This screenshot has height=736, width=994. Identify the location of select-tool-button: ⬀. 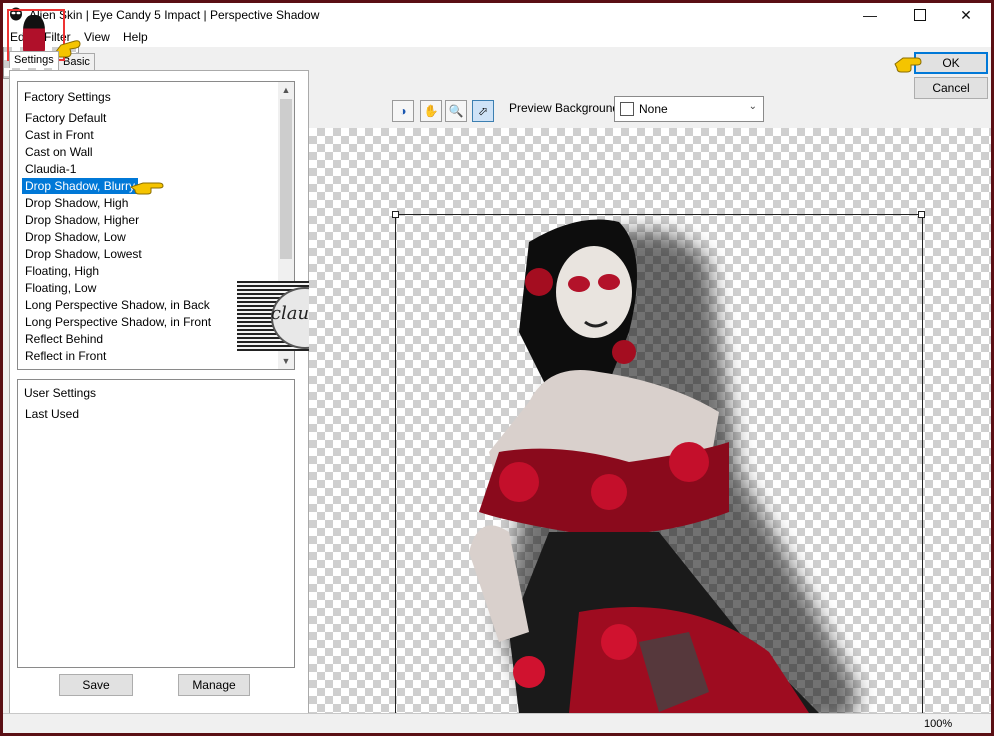
(483, 111).